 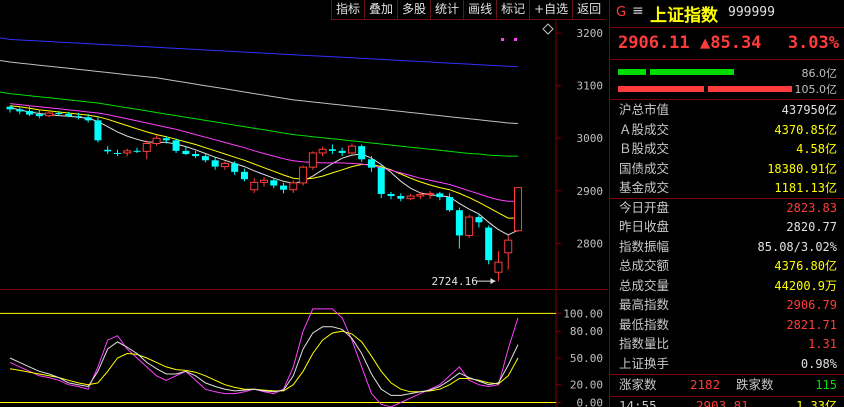 What do you see at coordinates (802, 168) in the screenshot?
I see `stat-value: 18380.91亿` at bounding box center [802, 168].